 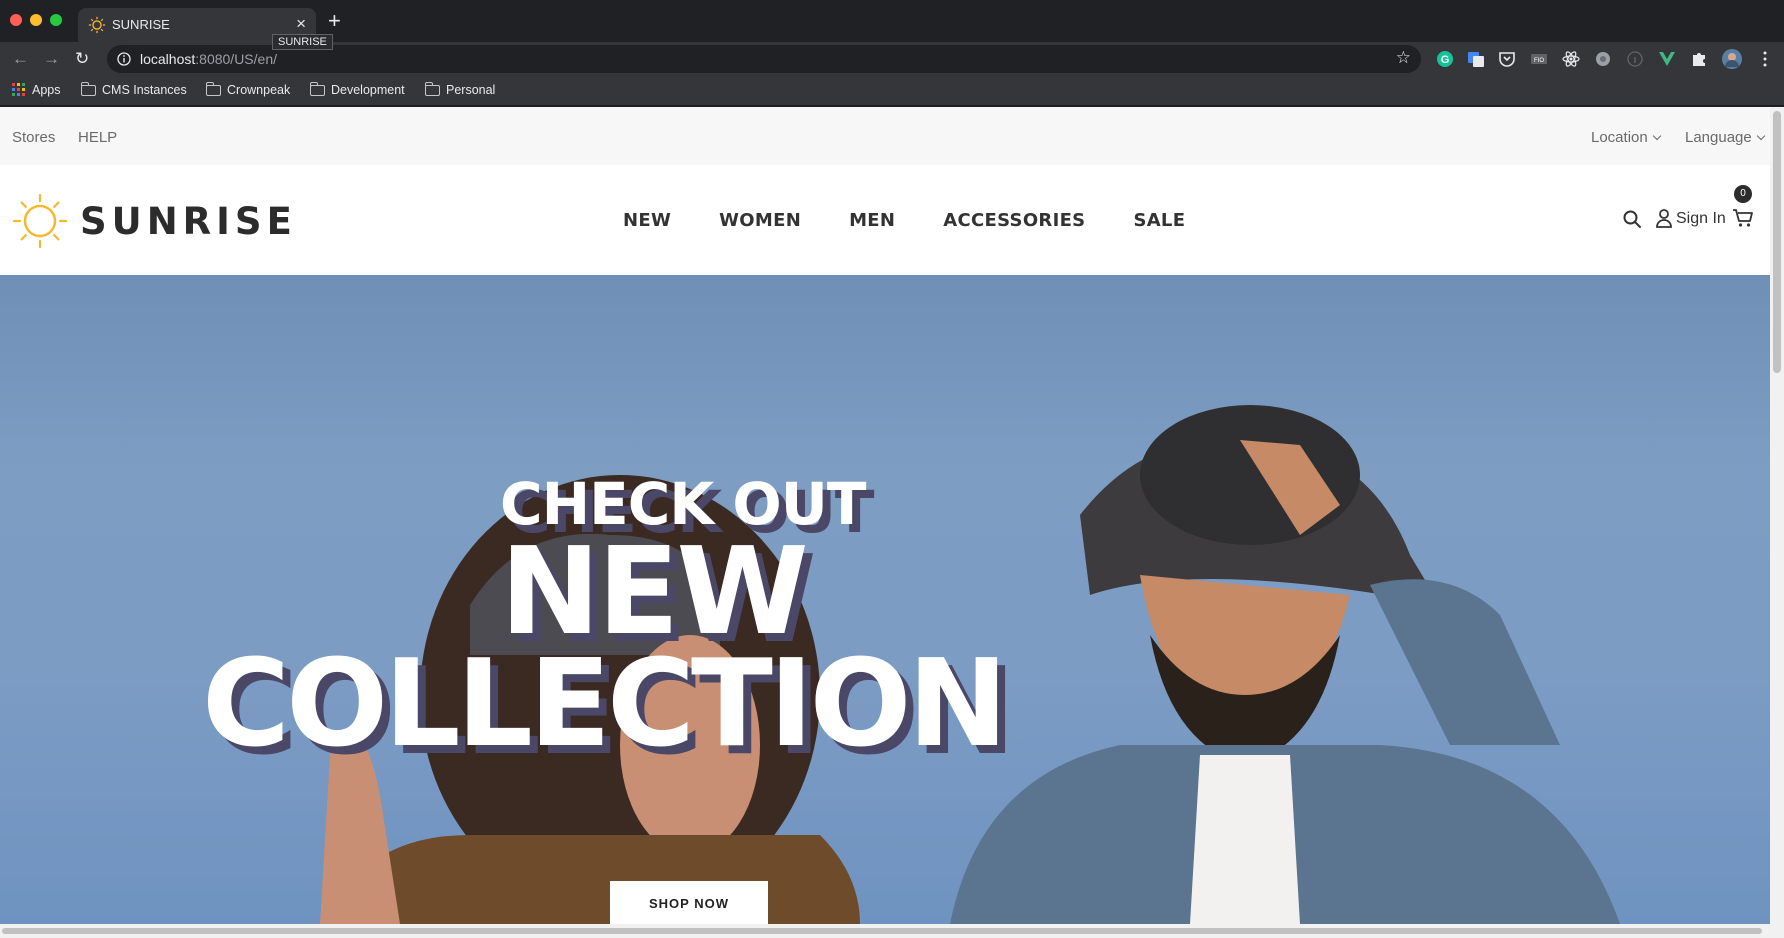 What do you see at coordinates (236, 59) in the screenshot?
I see `url-path: :8080/US/en/` at bounding box center [236, 59].